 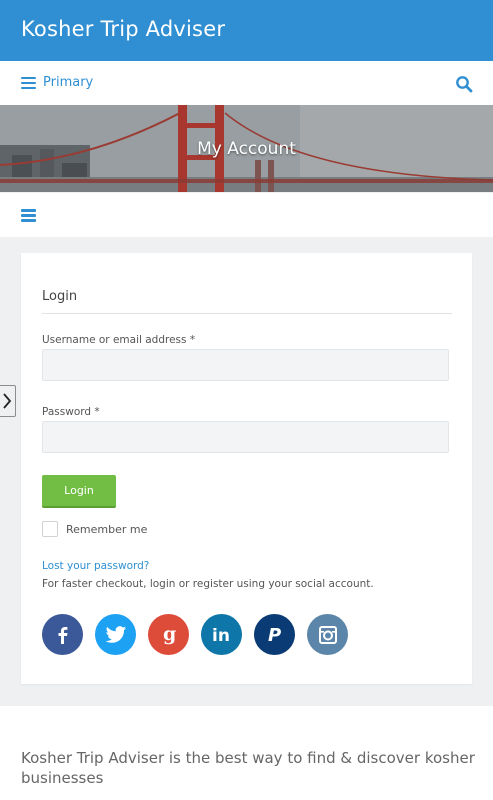 I want to click on facebook-login-button, so click(x=62, y=634).